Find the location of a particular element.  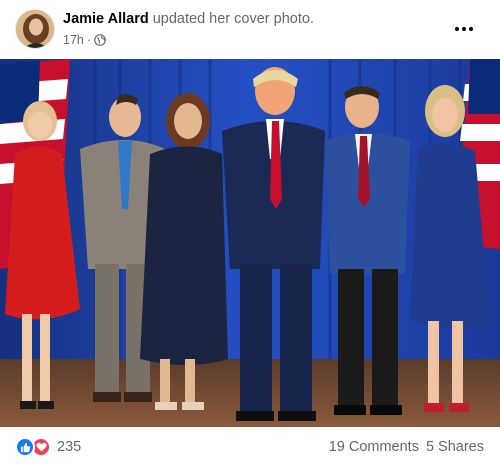

comments-count-link: 19 Comments is located at coordinates (374, 447).